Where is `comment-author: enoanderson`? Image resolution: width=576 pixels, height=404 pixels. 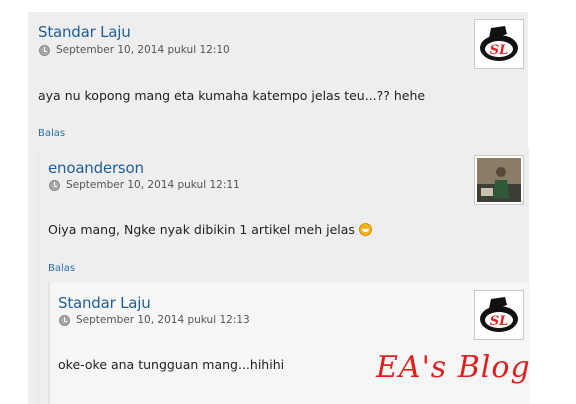 comment-author: enoanderson is located at coordinates (96, 168).